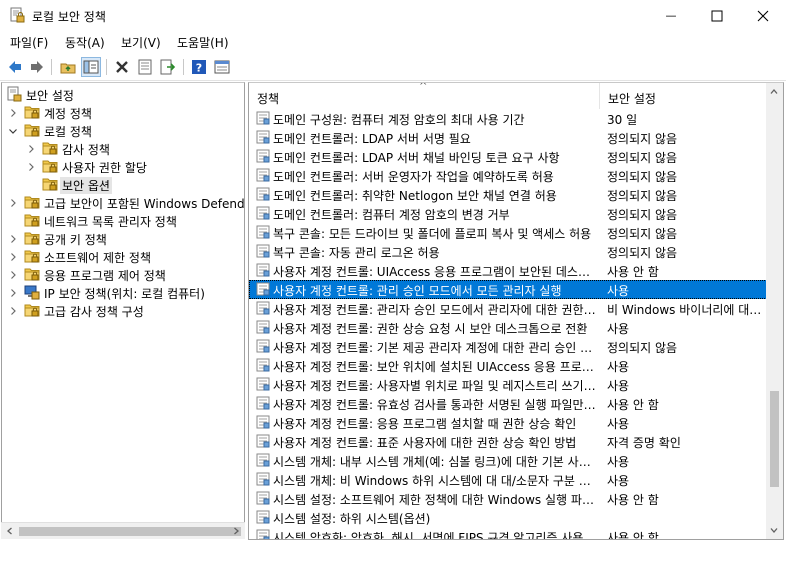  Describe the element at coordinates (203, 42) in the screenshot. I see `menu-help: 도움말(H)` at that location.